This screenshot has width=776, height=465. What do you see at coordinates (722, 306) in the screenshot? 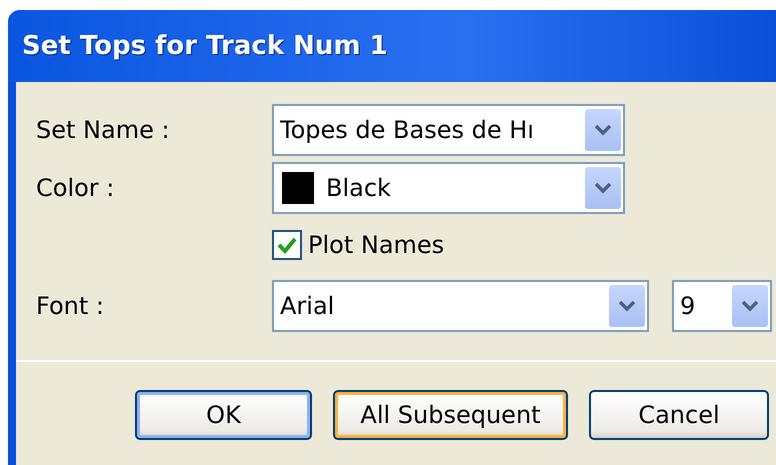
I see `font-size-dropdown: 9` at bounding box center [722, 306].